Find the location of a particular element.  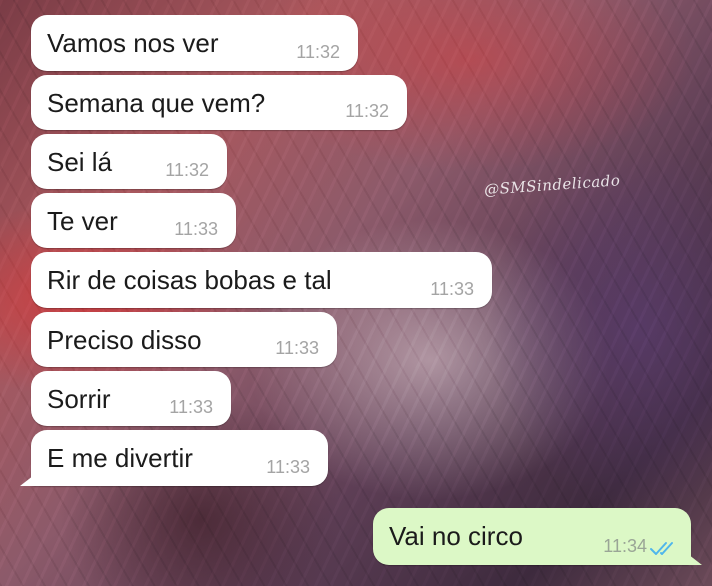

incoming-message: Sorrir 11:33 is located at coordinates (131, 398).